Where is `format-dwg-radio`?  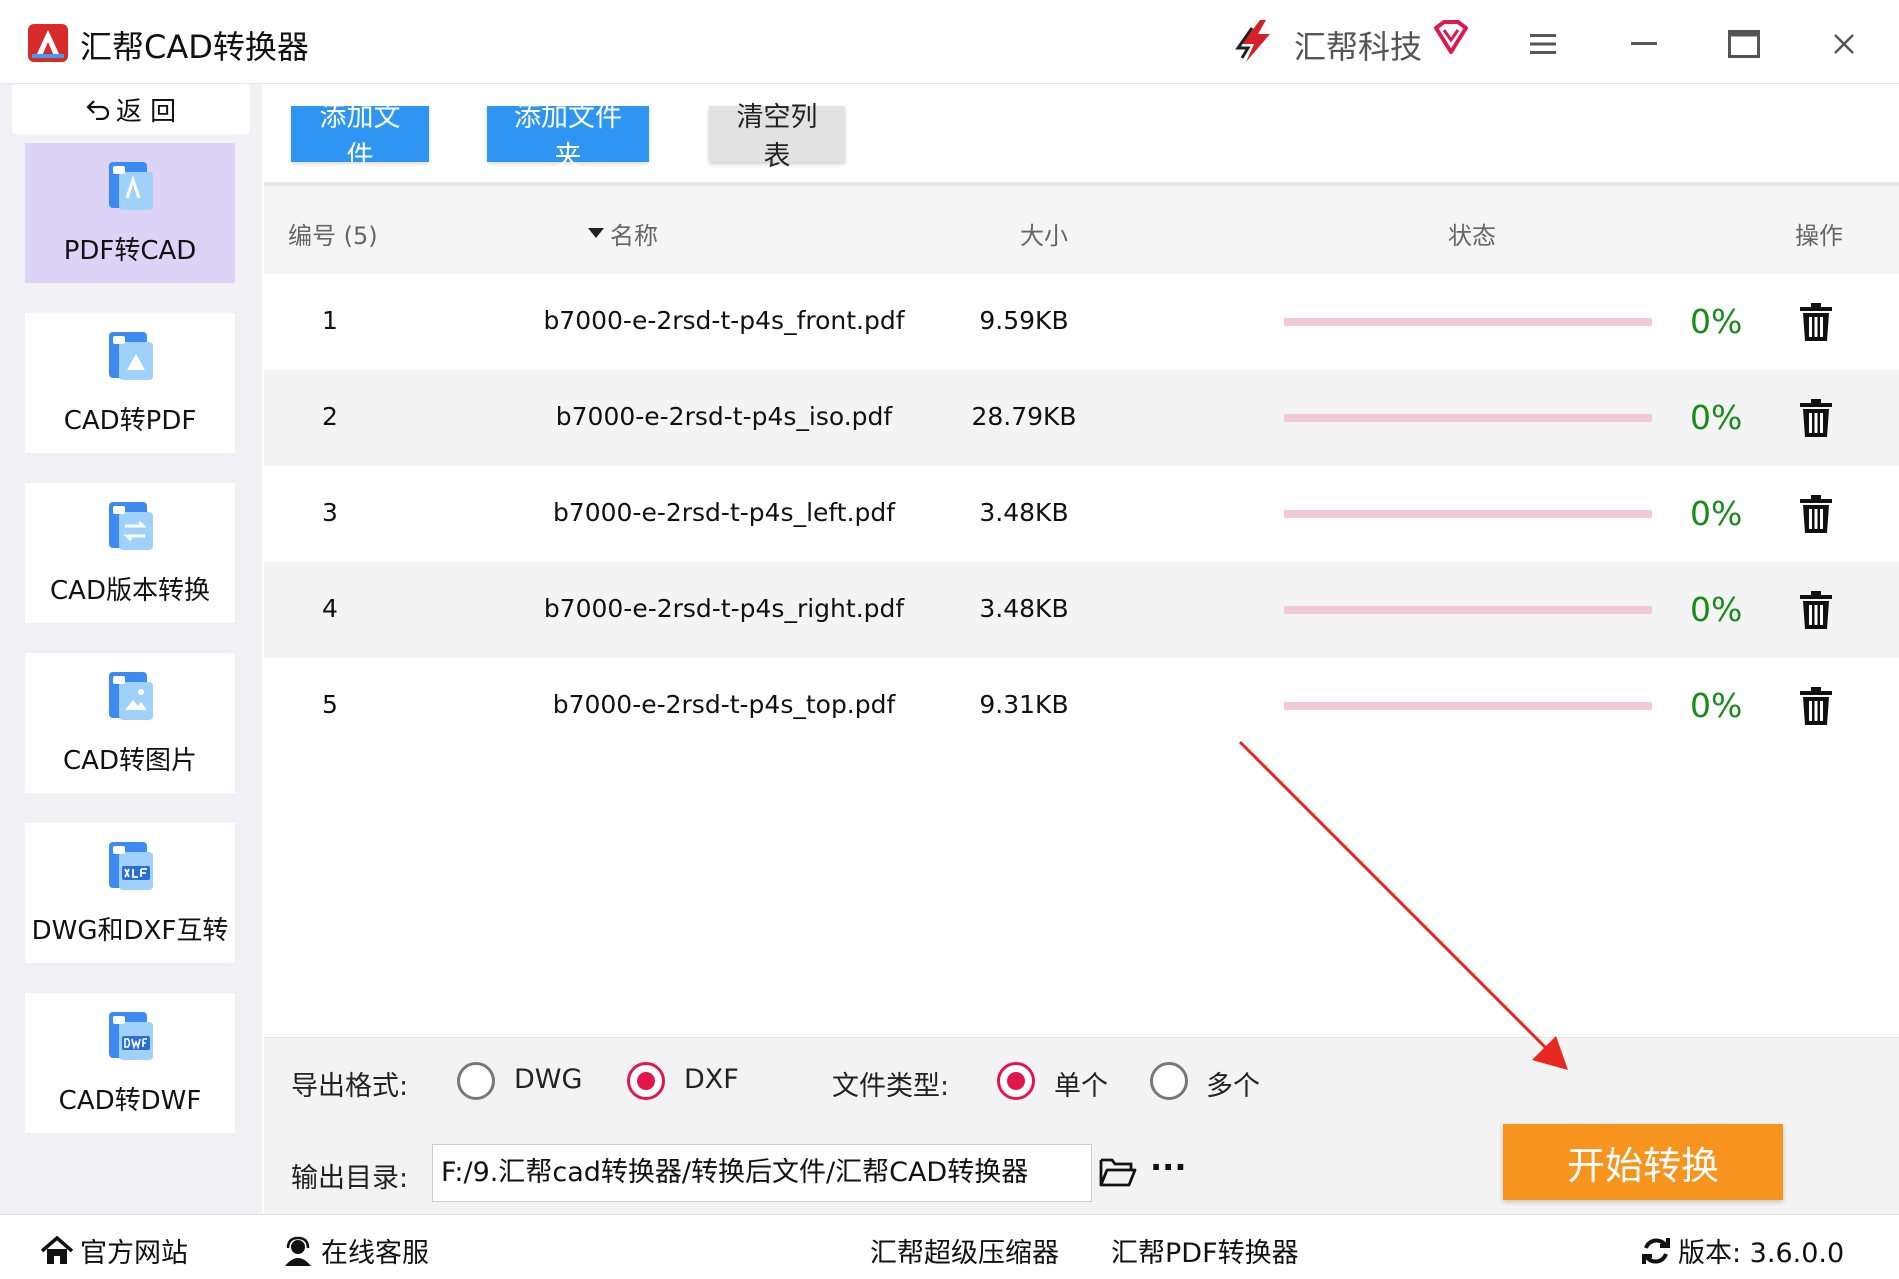
format-dwg-radio is located at coordinates (476, 1081).